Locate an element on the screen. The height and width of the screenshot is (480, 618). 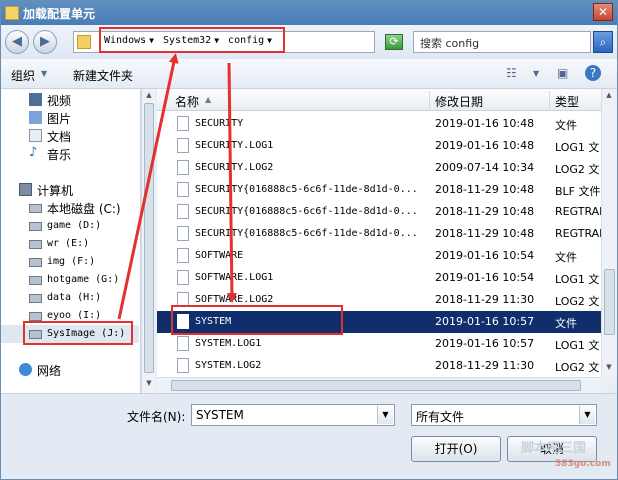
new-folder-button: 新建文件夹 is located at coordinates (103, 75).